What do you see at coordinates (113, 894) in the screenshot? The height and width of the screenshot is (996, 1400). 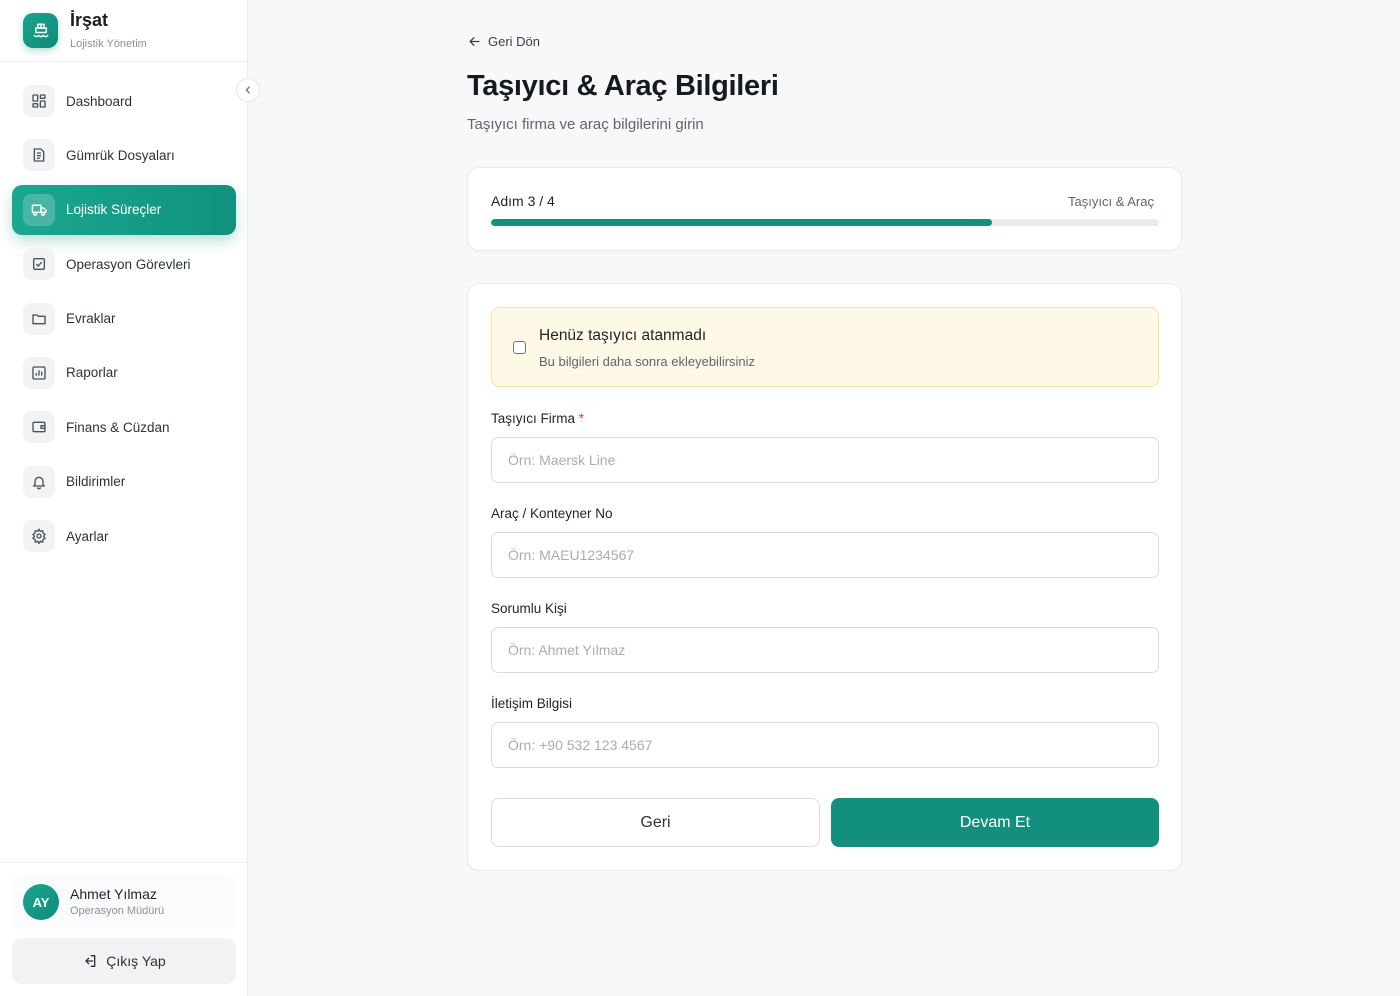 I see `user-name: Ahmet Yılmaz` at bounding box center [113, 894].